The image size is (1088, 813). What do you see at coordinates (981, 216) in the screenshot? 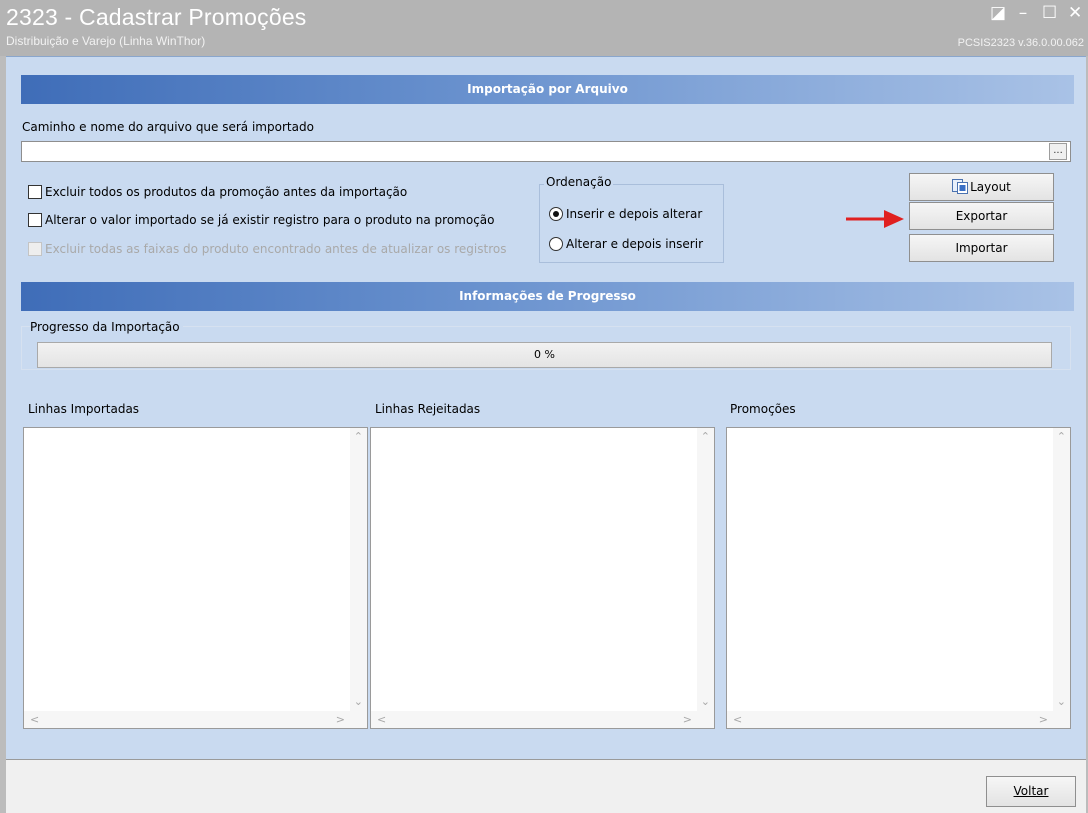
I see `exportar-button: Exportar` at bounding box center [981, 216].